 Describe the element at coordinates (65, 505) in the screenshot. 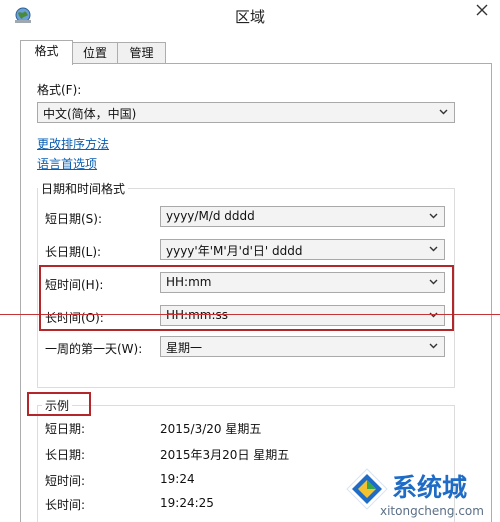

I see `example-long-time-label: 长时间:` at that location.